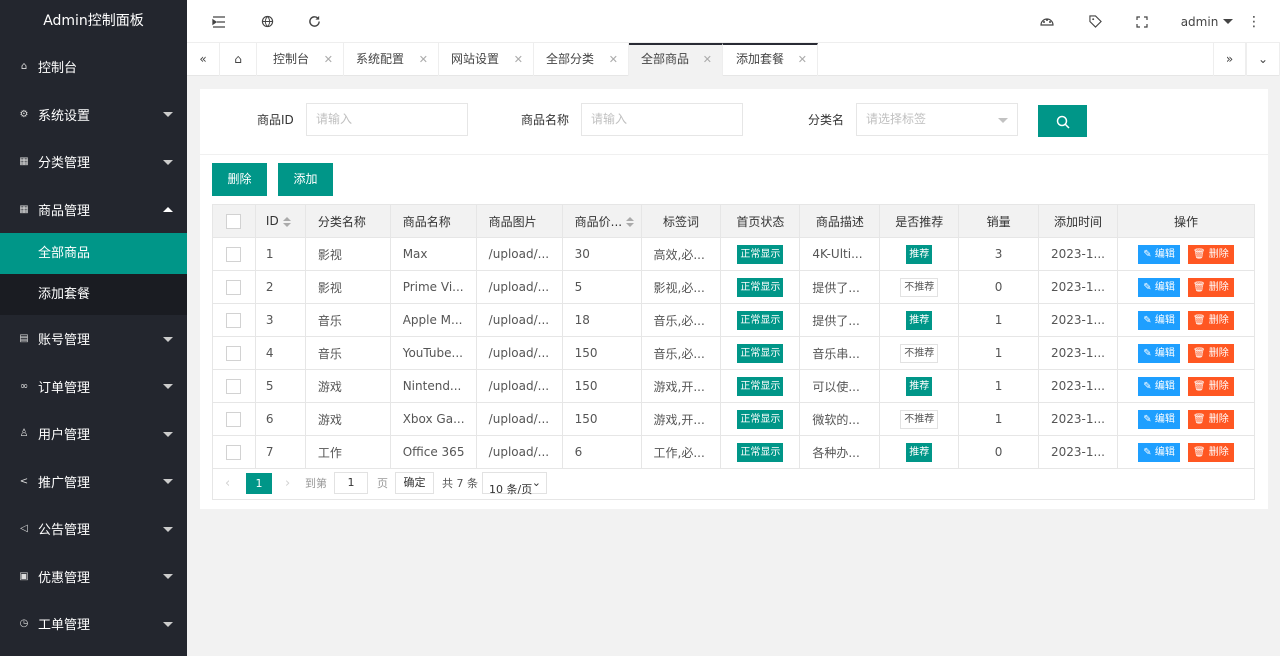 Image resolution: width=1280 pixels, height=656 pixels. Describe the element at coordinates (24, 434) in the screenshot. I see `user-icon: ♙` at that location.